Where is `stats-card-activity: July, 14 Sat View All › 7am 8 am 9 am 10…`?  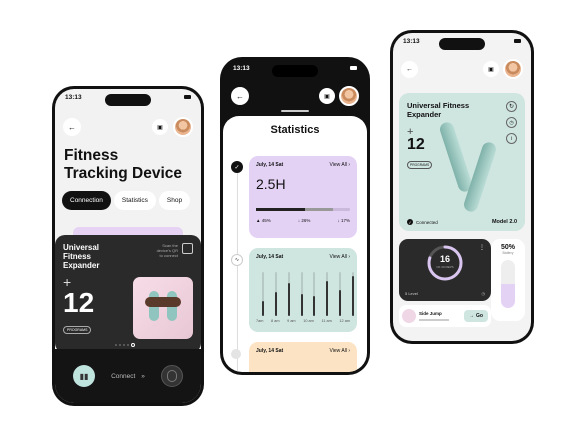
stats-card-activity: July, 14 Sat View All › 7am 8 am 9 am 10… is located at coordinates (303, 290).